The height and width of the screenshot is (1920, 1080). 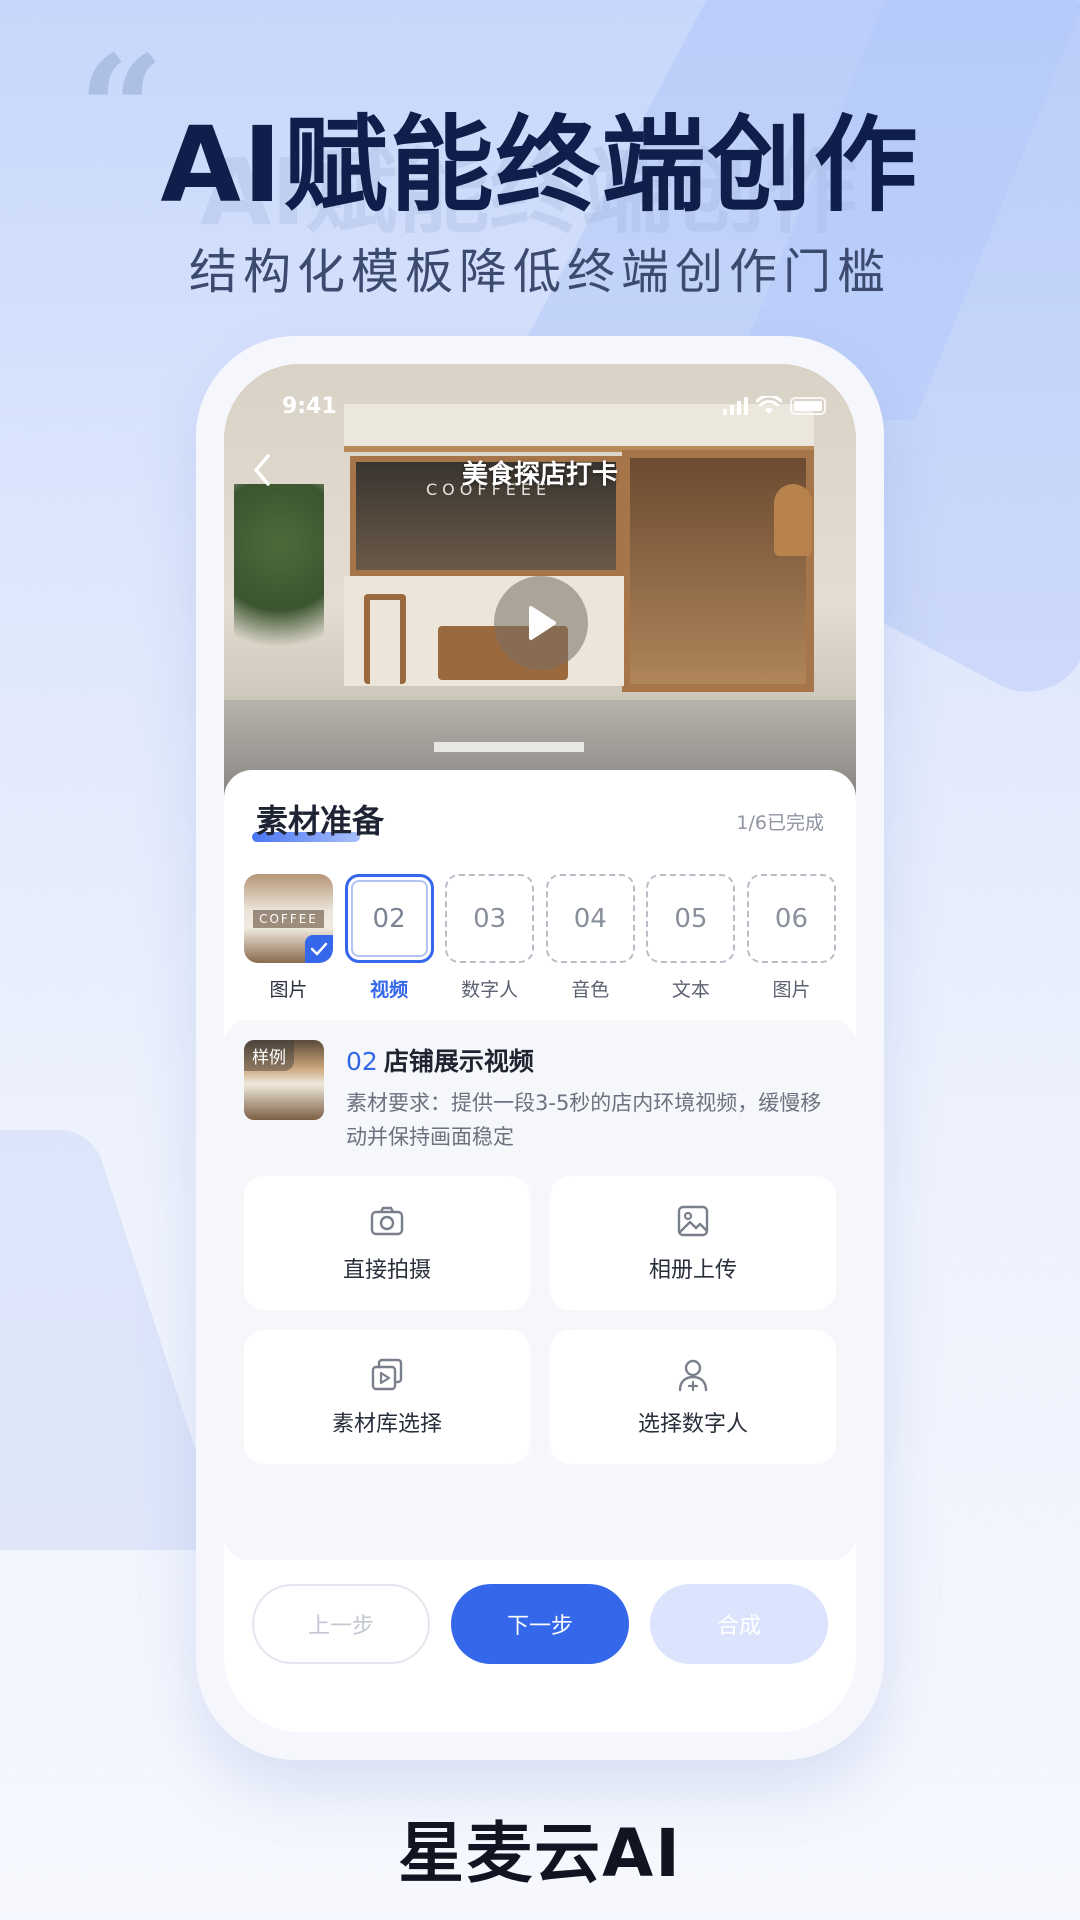 I want to click on thumbnail-text: COFFEE, so click(x=288, y=918).